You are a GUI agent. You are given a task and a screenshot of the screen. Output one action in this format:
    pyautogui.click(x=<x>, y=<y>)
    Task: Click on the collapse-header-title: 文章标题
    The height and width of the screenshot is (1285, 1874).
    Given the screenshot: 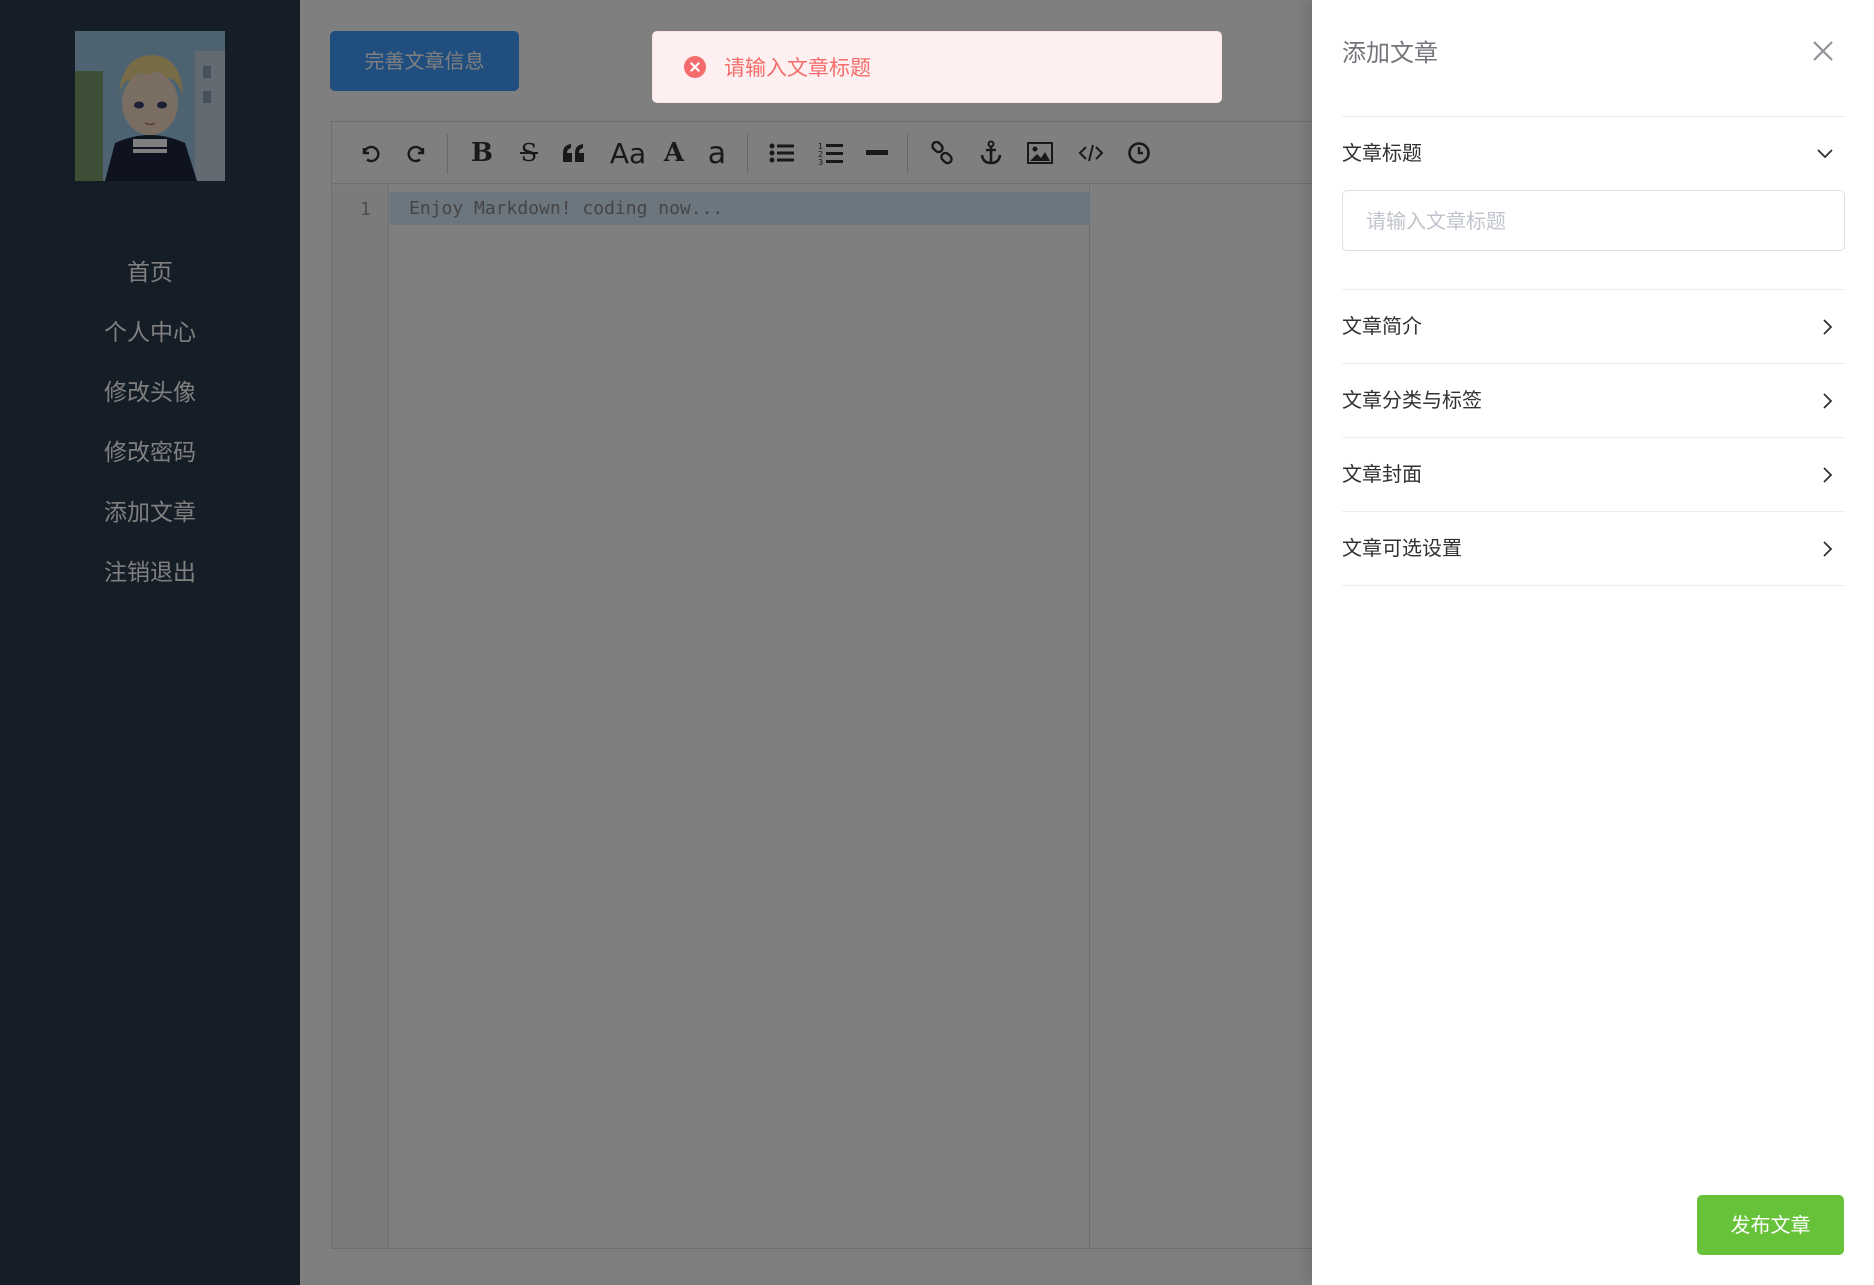 What is the action you would take?
    pyautogui.click(x=1593, y=153)
    